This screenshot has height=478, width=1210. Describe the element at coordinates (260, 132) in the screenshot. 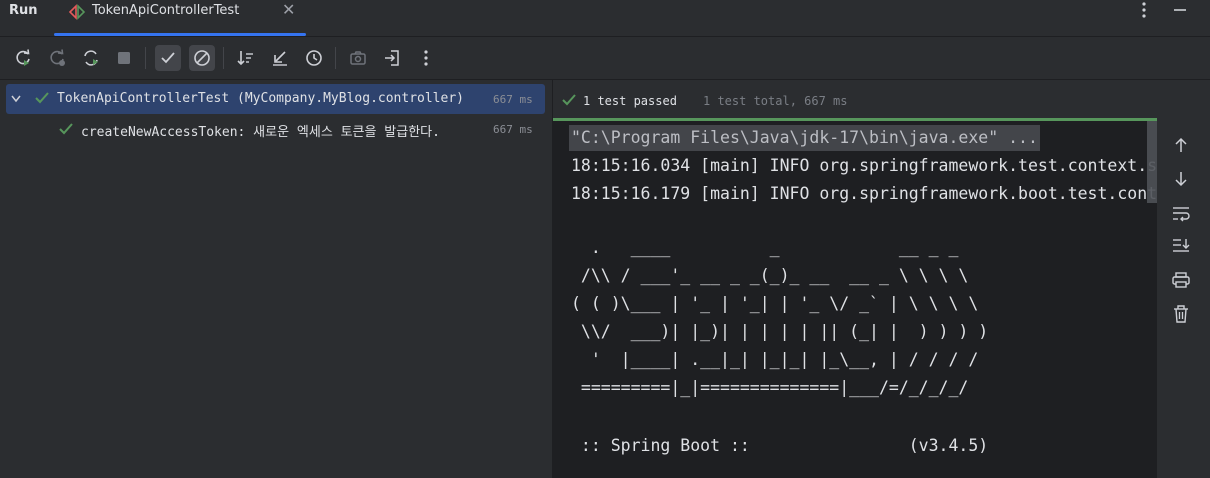

I see `tree-item-child-label: createNewAccessToken: 새로운 엑세스 토큰을 발급한다.` at that location.